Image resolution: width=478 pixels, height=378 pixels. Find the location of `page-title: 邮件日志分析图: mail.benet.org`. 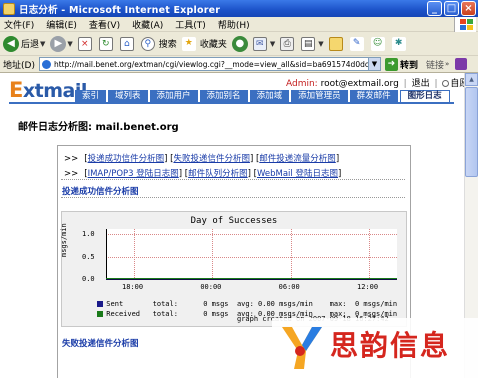

page-title: 邮件日志分析图: mail.benet.org is located at coordinates (98, 127).